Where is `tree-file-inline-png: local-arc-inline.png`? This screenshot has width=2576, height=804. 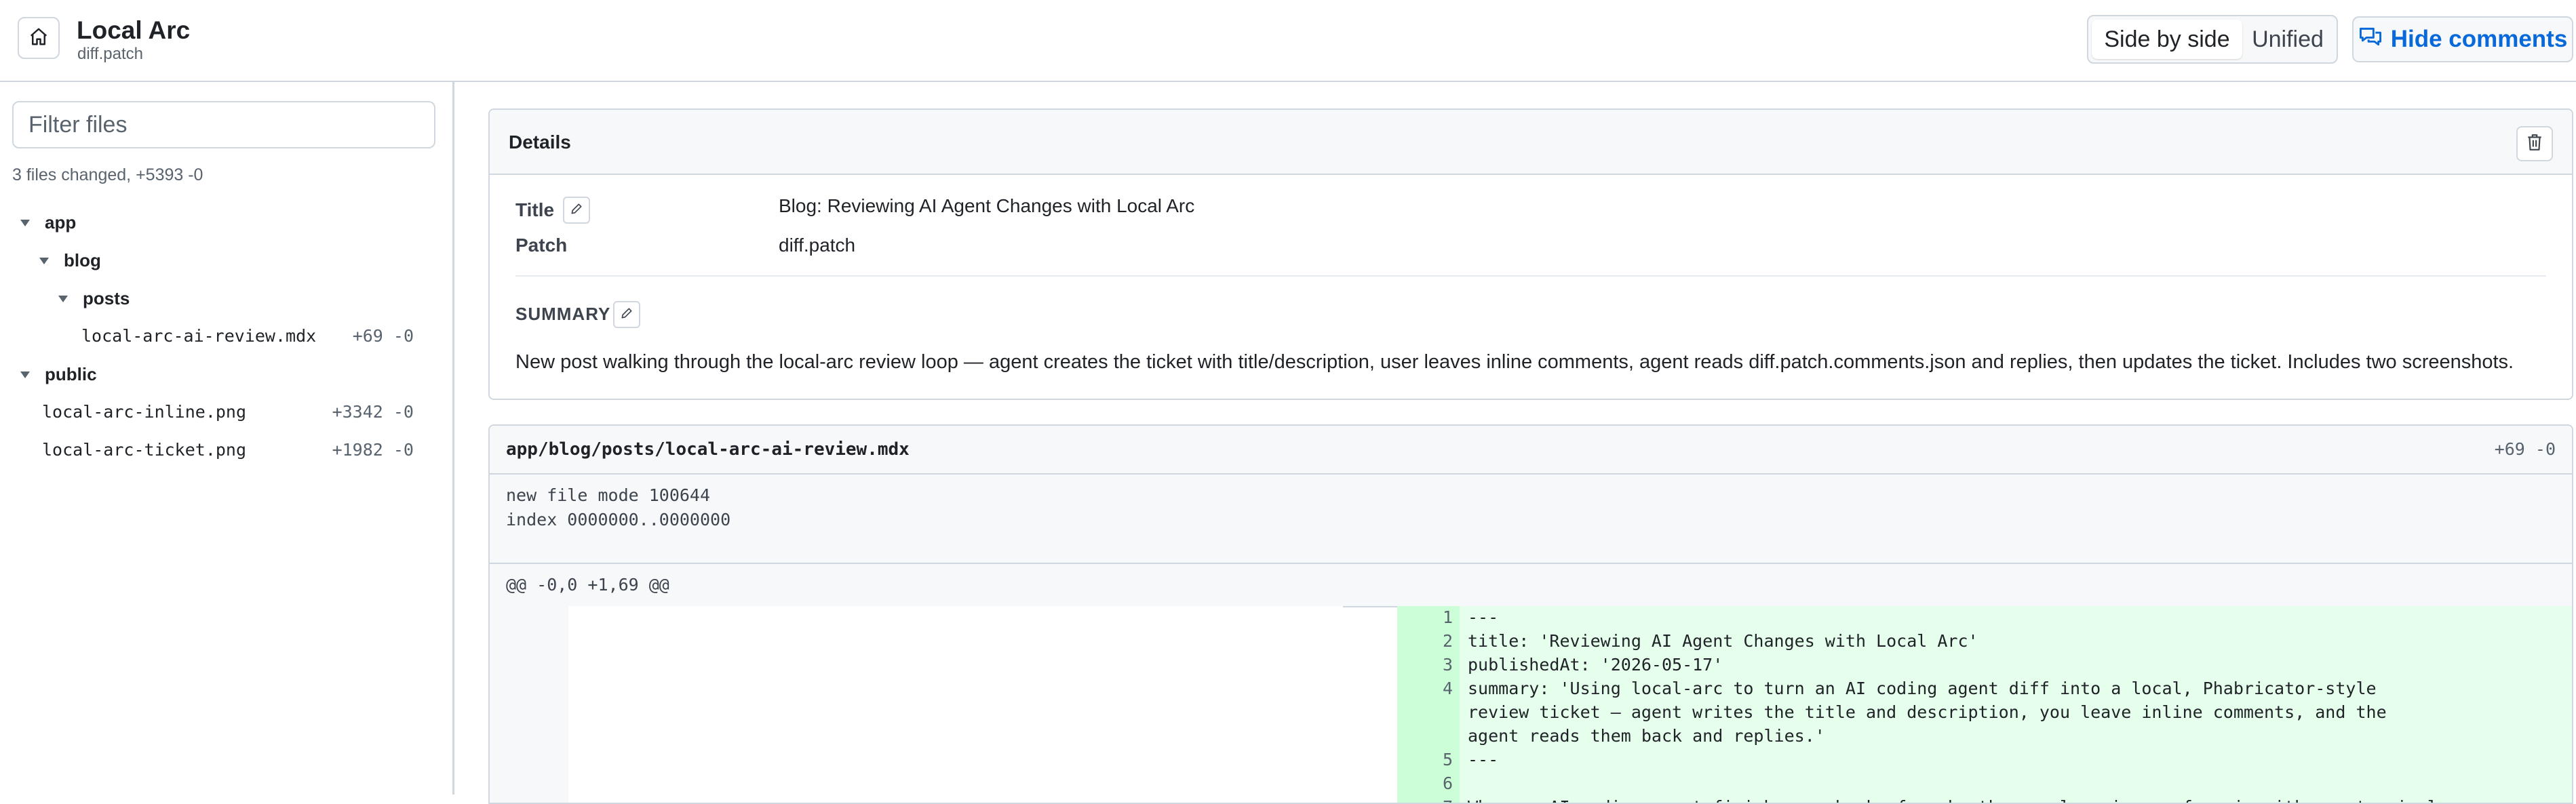
tree-file-inline-png: local-arc-inline.png is located at coordinates (144, 412).